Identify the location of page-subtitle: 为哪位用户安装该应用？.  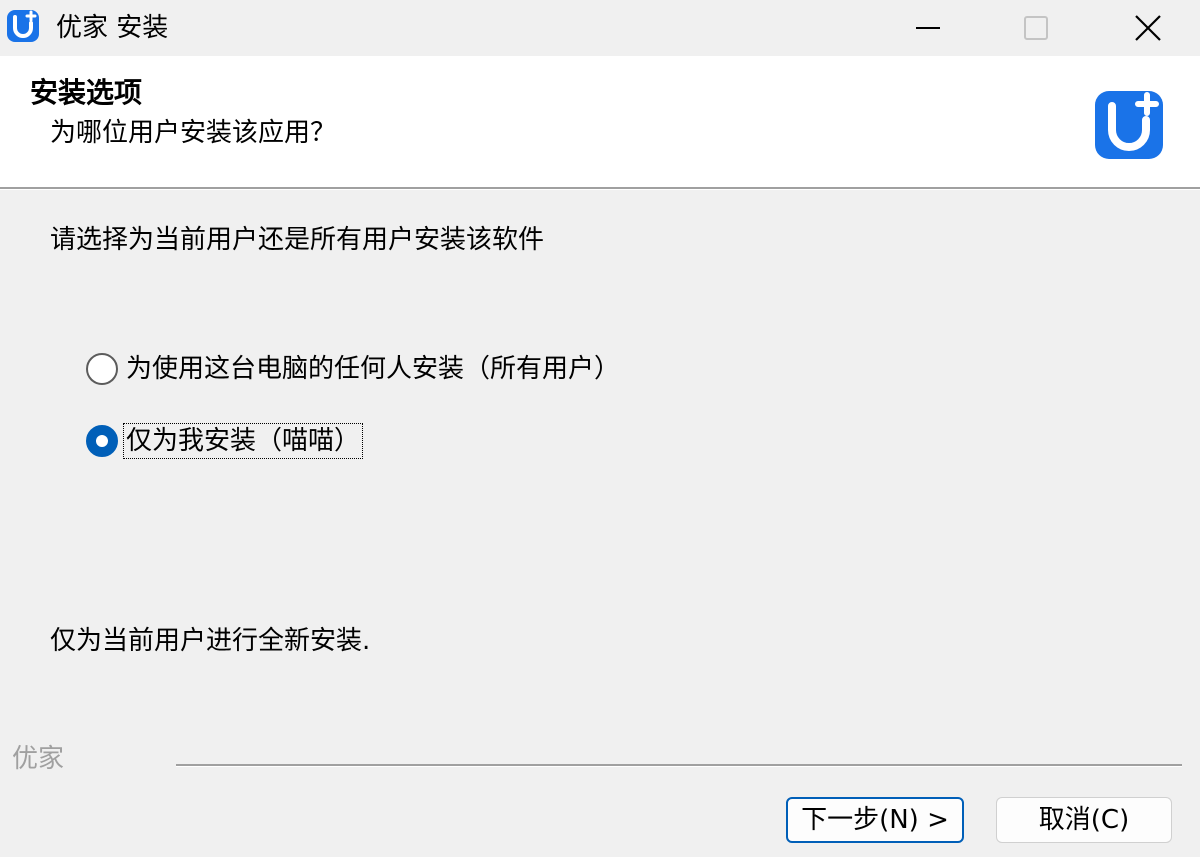
(193, 133).